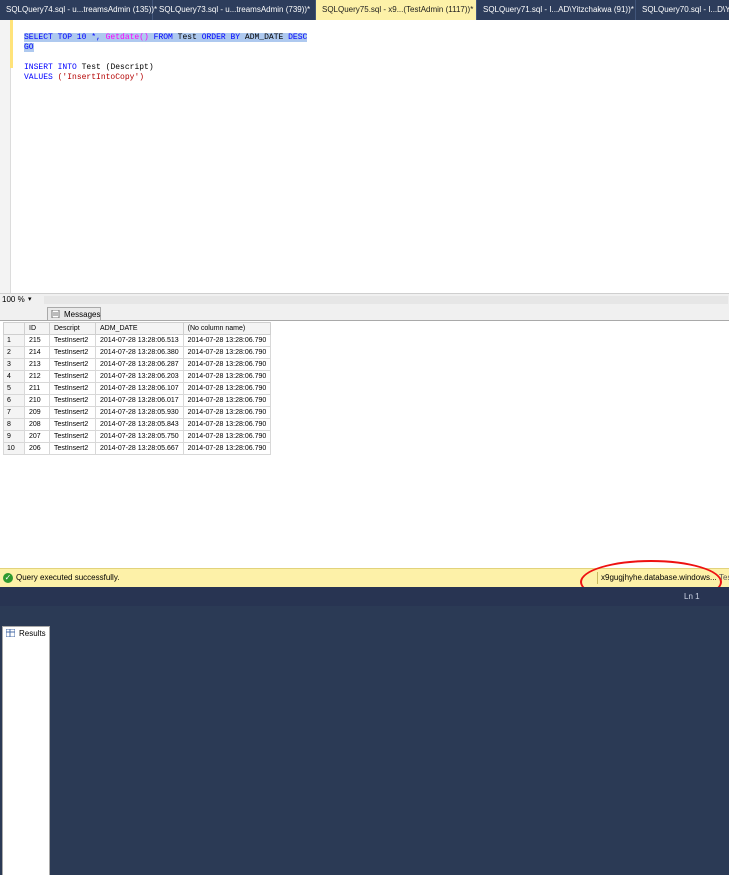  I want to click on cell-adm-date: 2014-07-28 13:28:05.930, so click(139, 412).